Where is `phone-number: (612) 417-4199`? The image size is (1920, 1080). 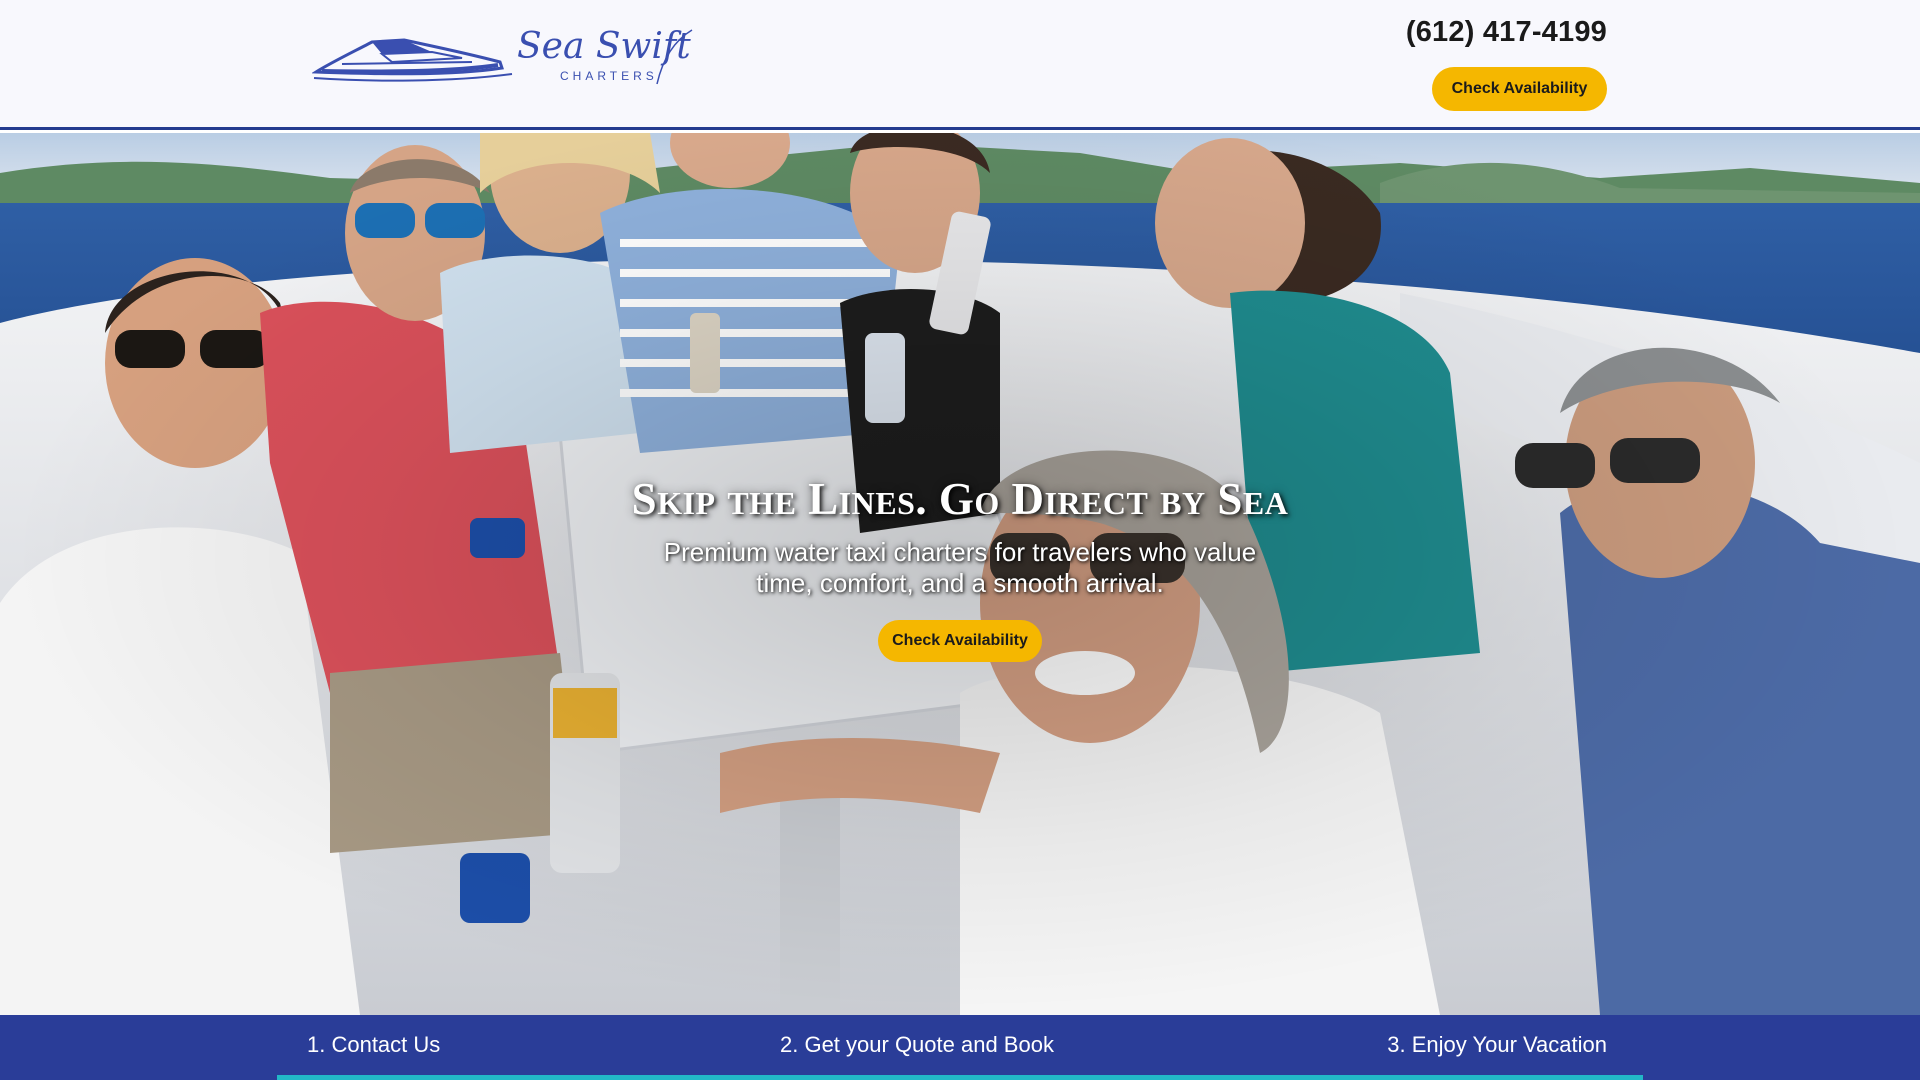 phone-number: (612) 417-4199 is located at coordinates (1506, 32).